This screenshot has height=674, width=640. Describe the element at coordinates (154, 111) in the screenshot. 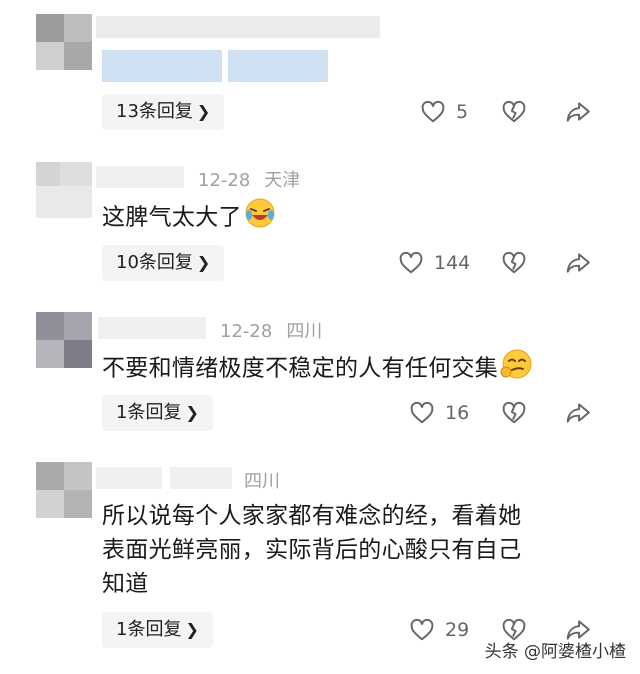

I see `reply-count-label: 13条回复` at that location.